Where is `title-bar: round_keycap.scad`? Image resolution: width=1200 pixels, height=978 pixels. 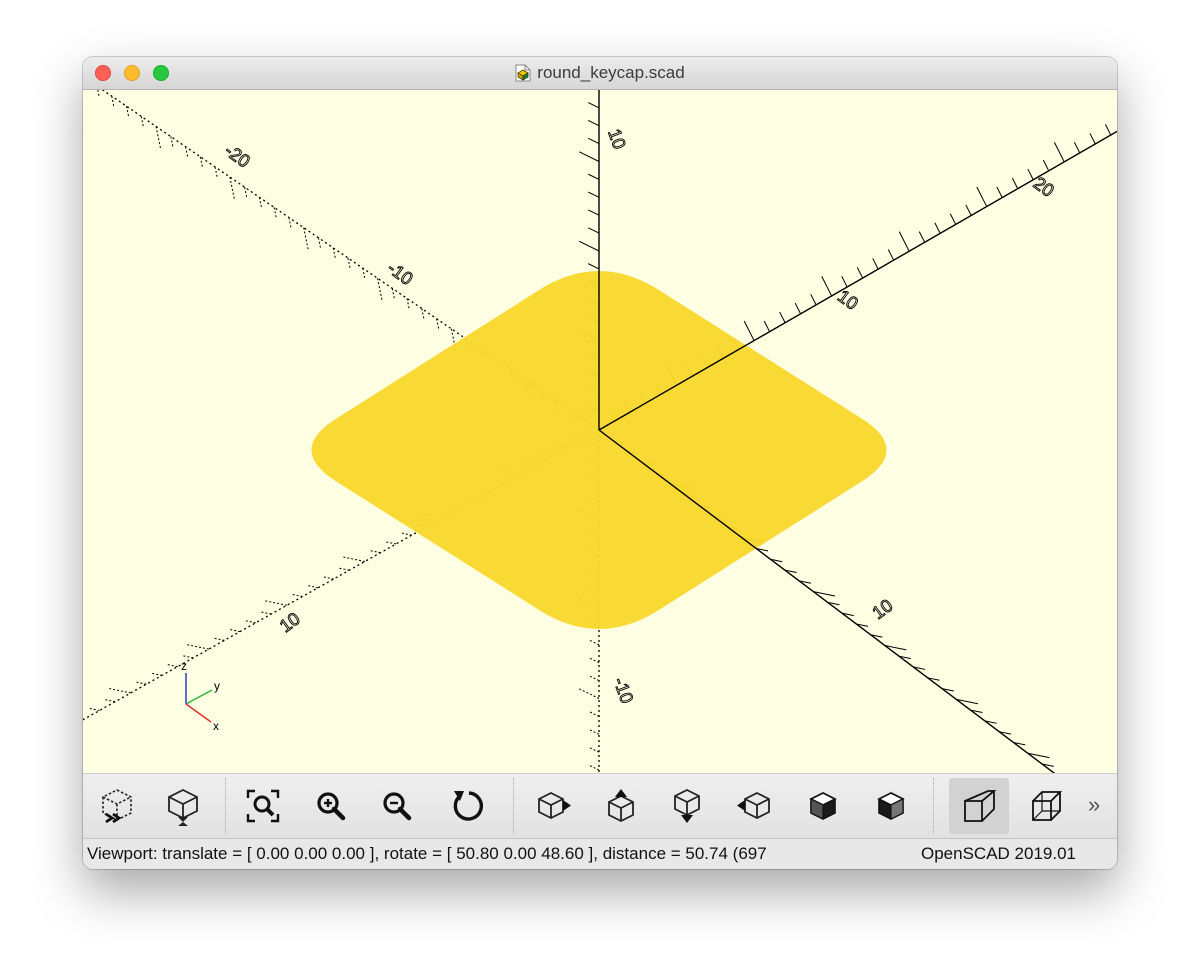 title-bar: round_keycap.scad is located at coordinates (600, 73).